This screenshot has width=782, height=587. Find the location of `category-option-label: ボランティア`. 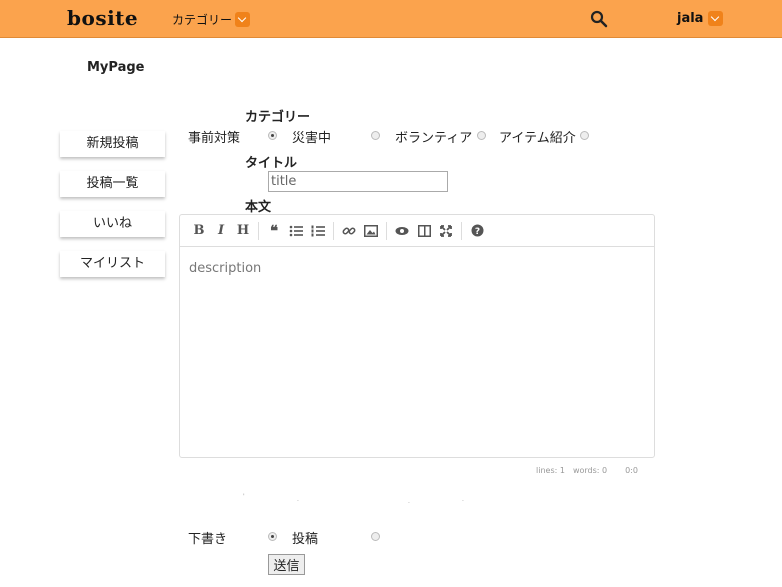

category-option-label: ボランティア is located at coordinates (434, 138).